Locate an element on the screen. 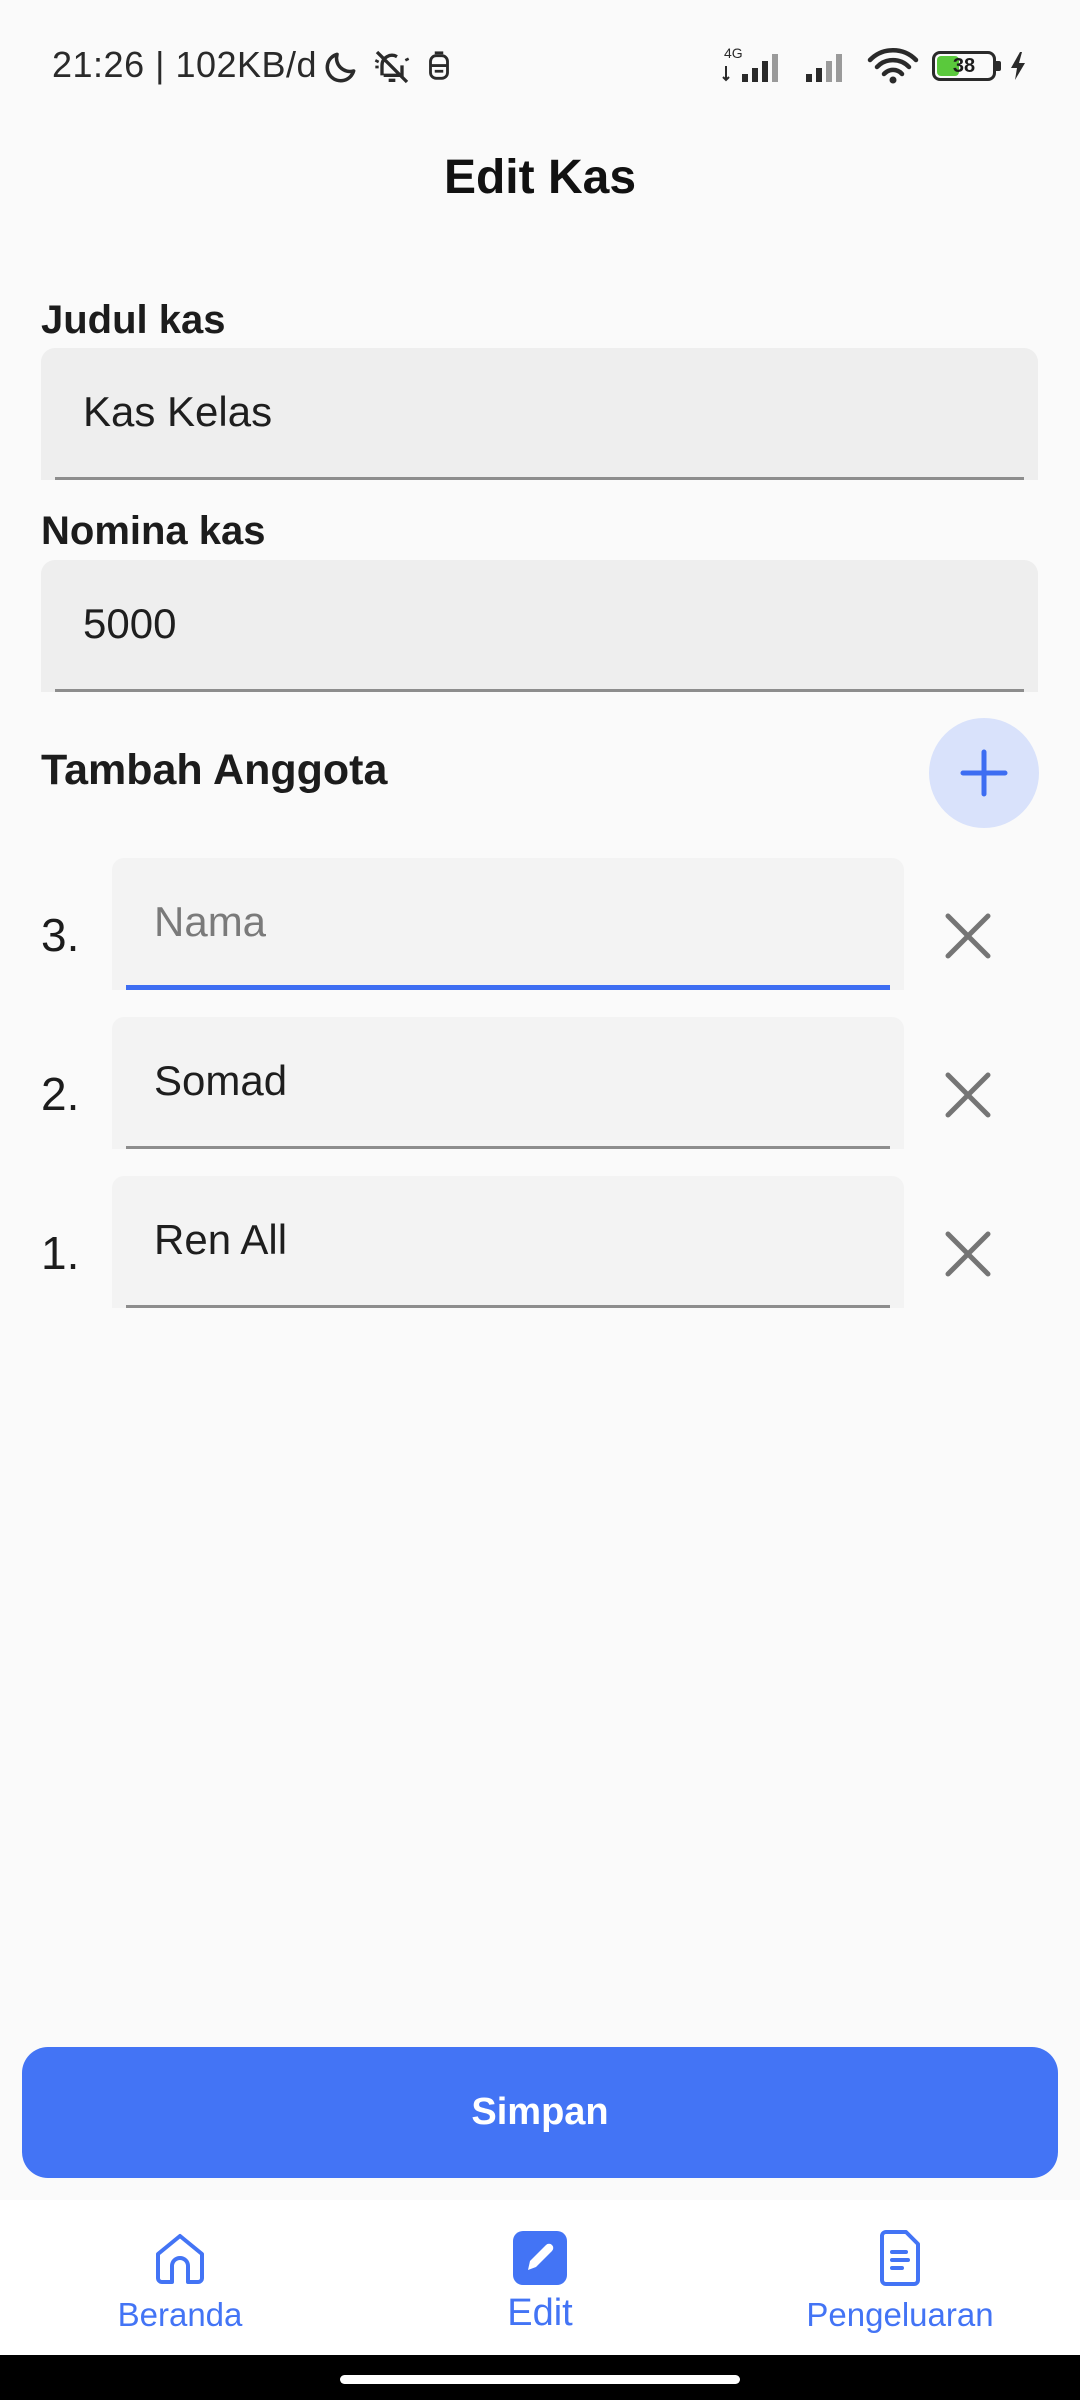  plus-icon is located at coordinates (984, 773).